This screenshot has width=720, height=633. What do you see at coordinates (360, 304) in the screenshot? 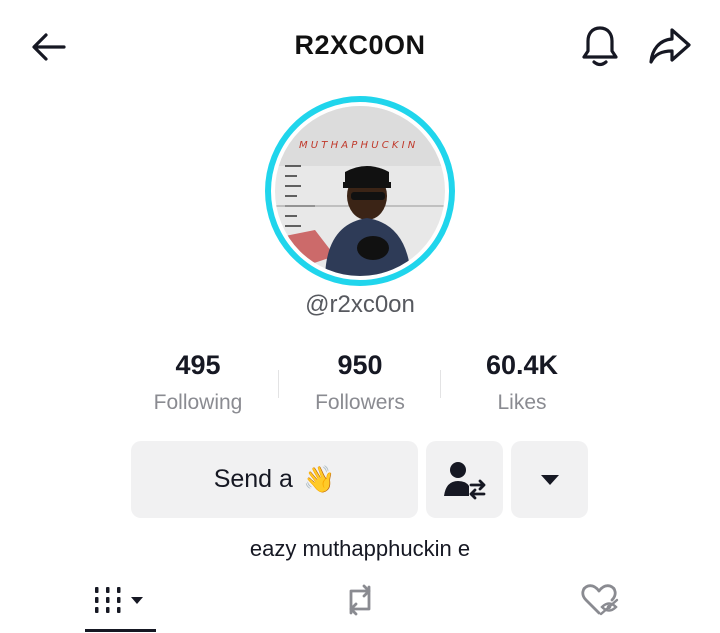
I see `username-handle: @r2xc0on` at bounding box center [360, 304].